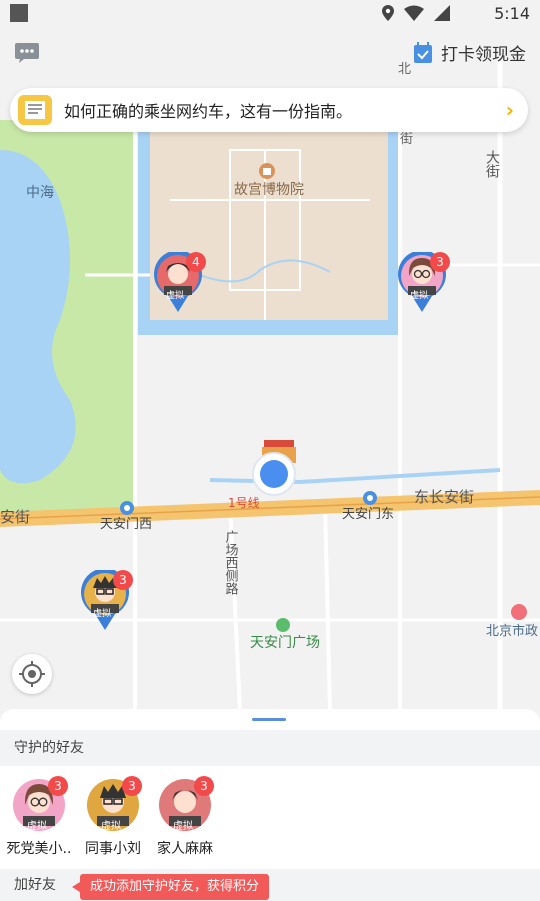  Describe the element at coordinates (113, 849) in the screenshot. I see `friend-name: 同事小刘` at that location.